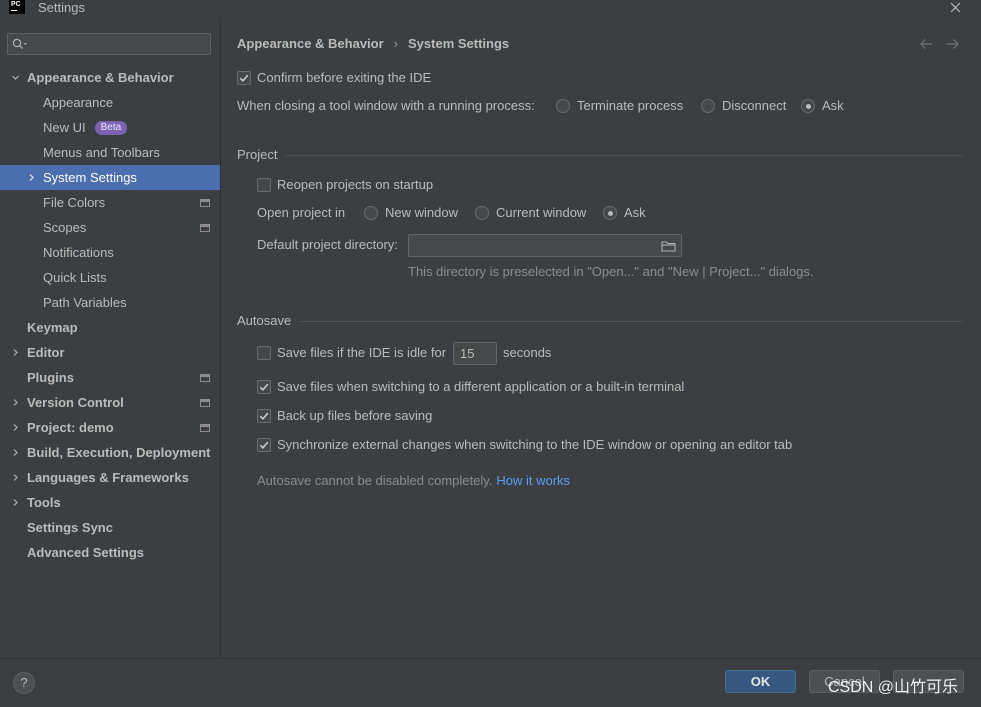  I want to click on sidebar-item-appearance-behavior: Appearance & Behavior, so click(110, 77).